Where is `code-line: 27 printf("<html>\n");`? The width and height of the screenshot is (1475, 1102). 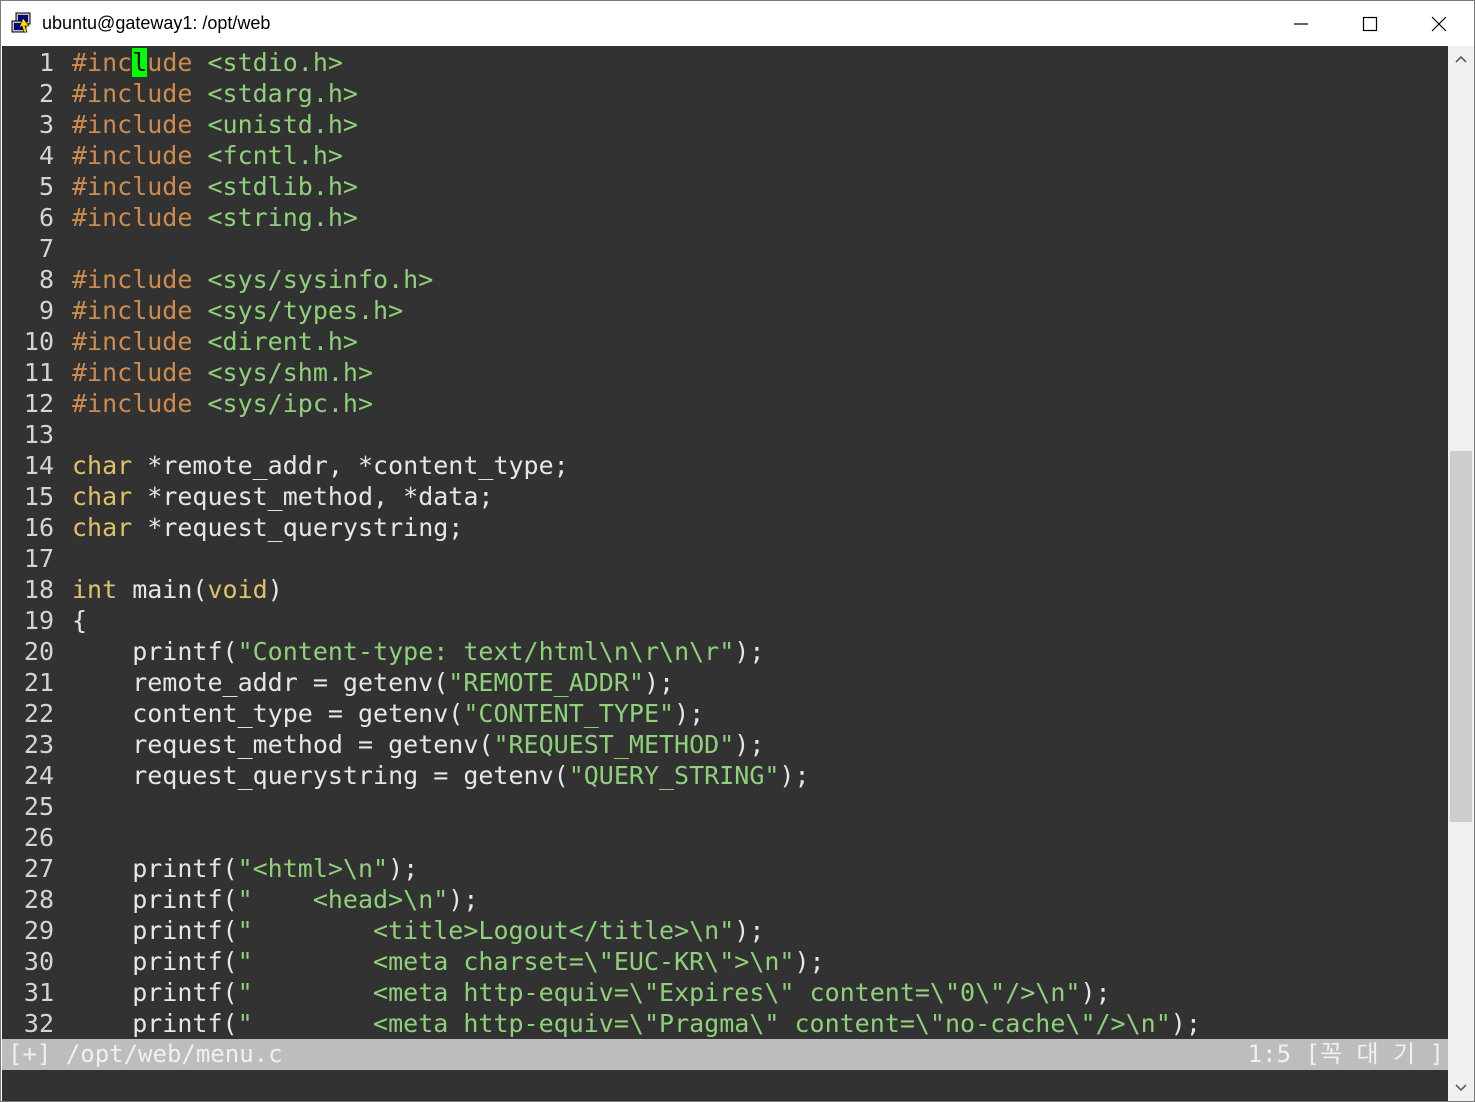 code-line: 27 printf("<html>\n"); is located at coordinates (210, 868).